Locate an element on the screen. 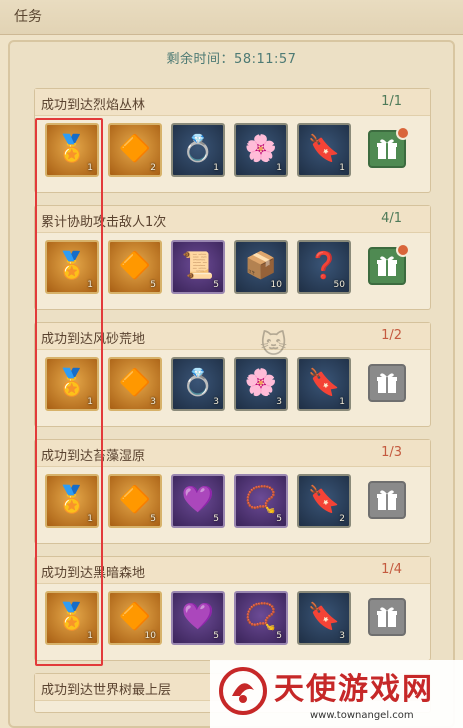  reward-item: 📦 10 is located at coordinates (261, 267).